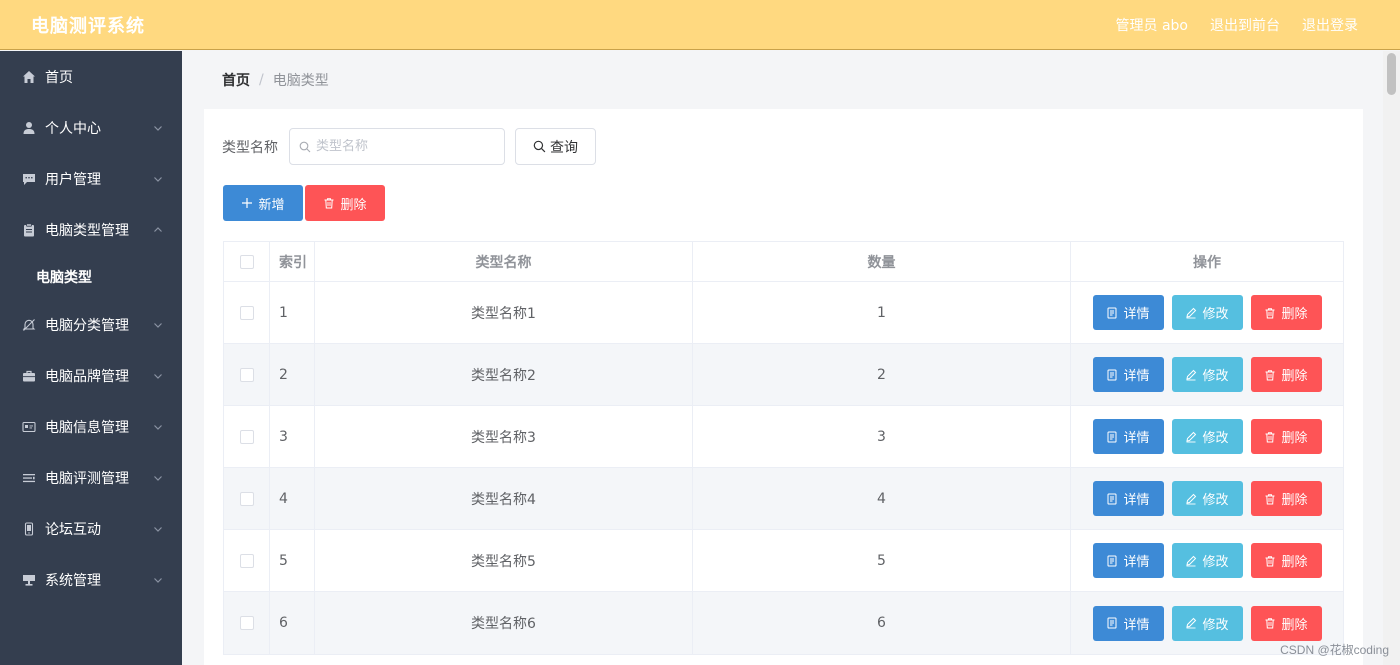 Image resolution: width=1400 pixels, height=665 pixels. I want to click on row-operations: 详情 修改 删除, so click(1207, 436).